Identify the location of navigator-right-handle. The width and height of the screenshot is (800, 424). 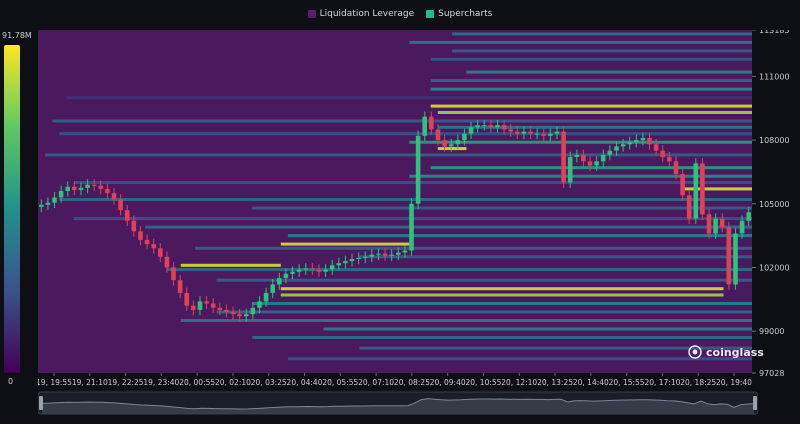
(755, 403).